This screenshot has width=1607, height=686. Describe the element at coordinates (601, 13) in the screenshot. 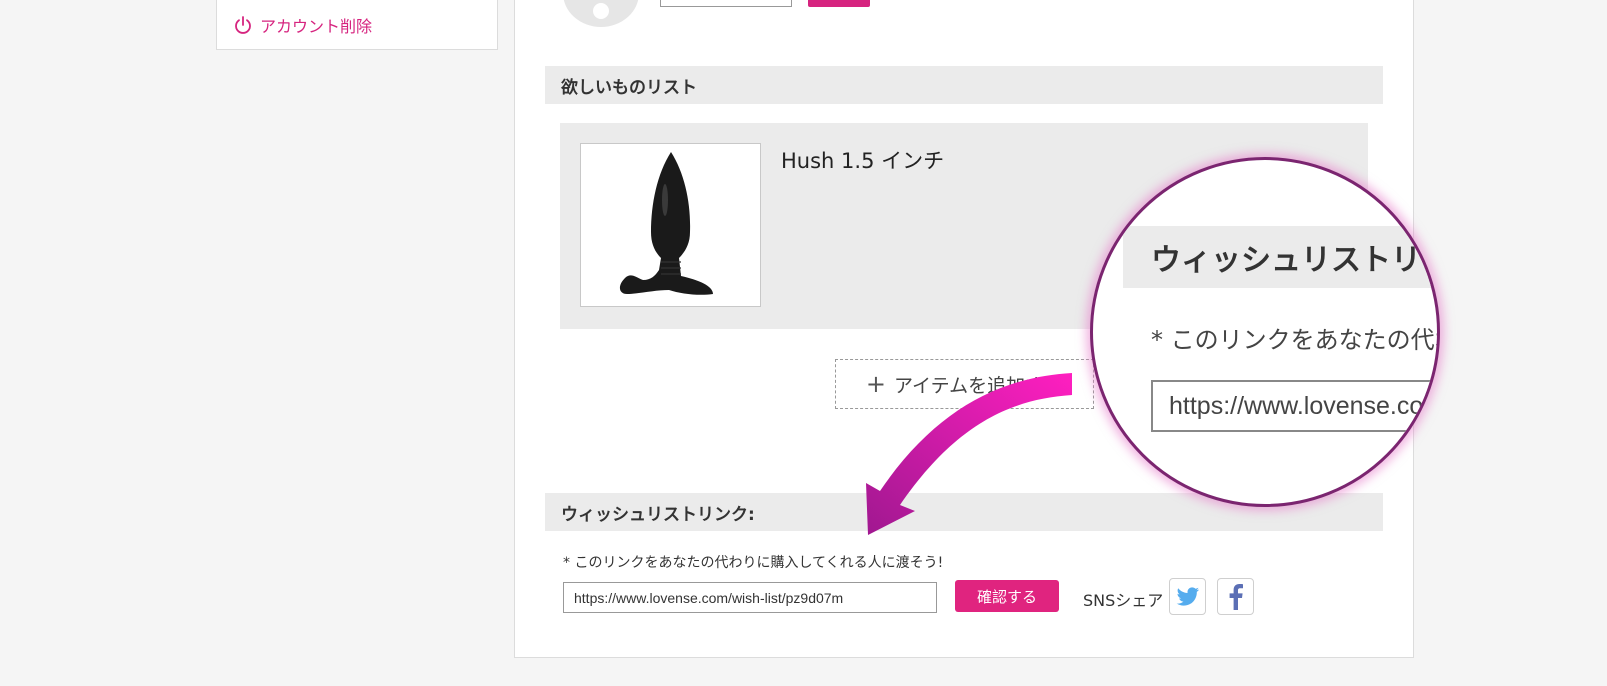

I see `avatar` at that location.